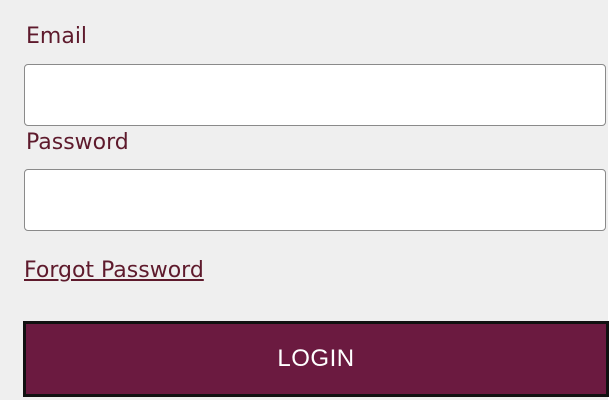  I want to click on password-field, so click(315, 200).